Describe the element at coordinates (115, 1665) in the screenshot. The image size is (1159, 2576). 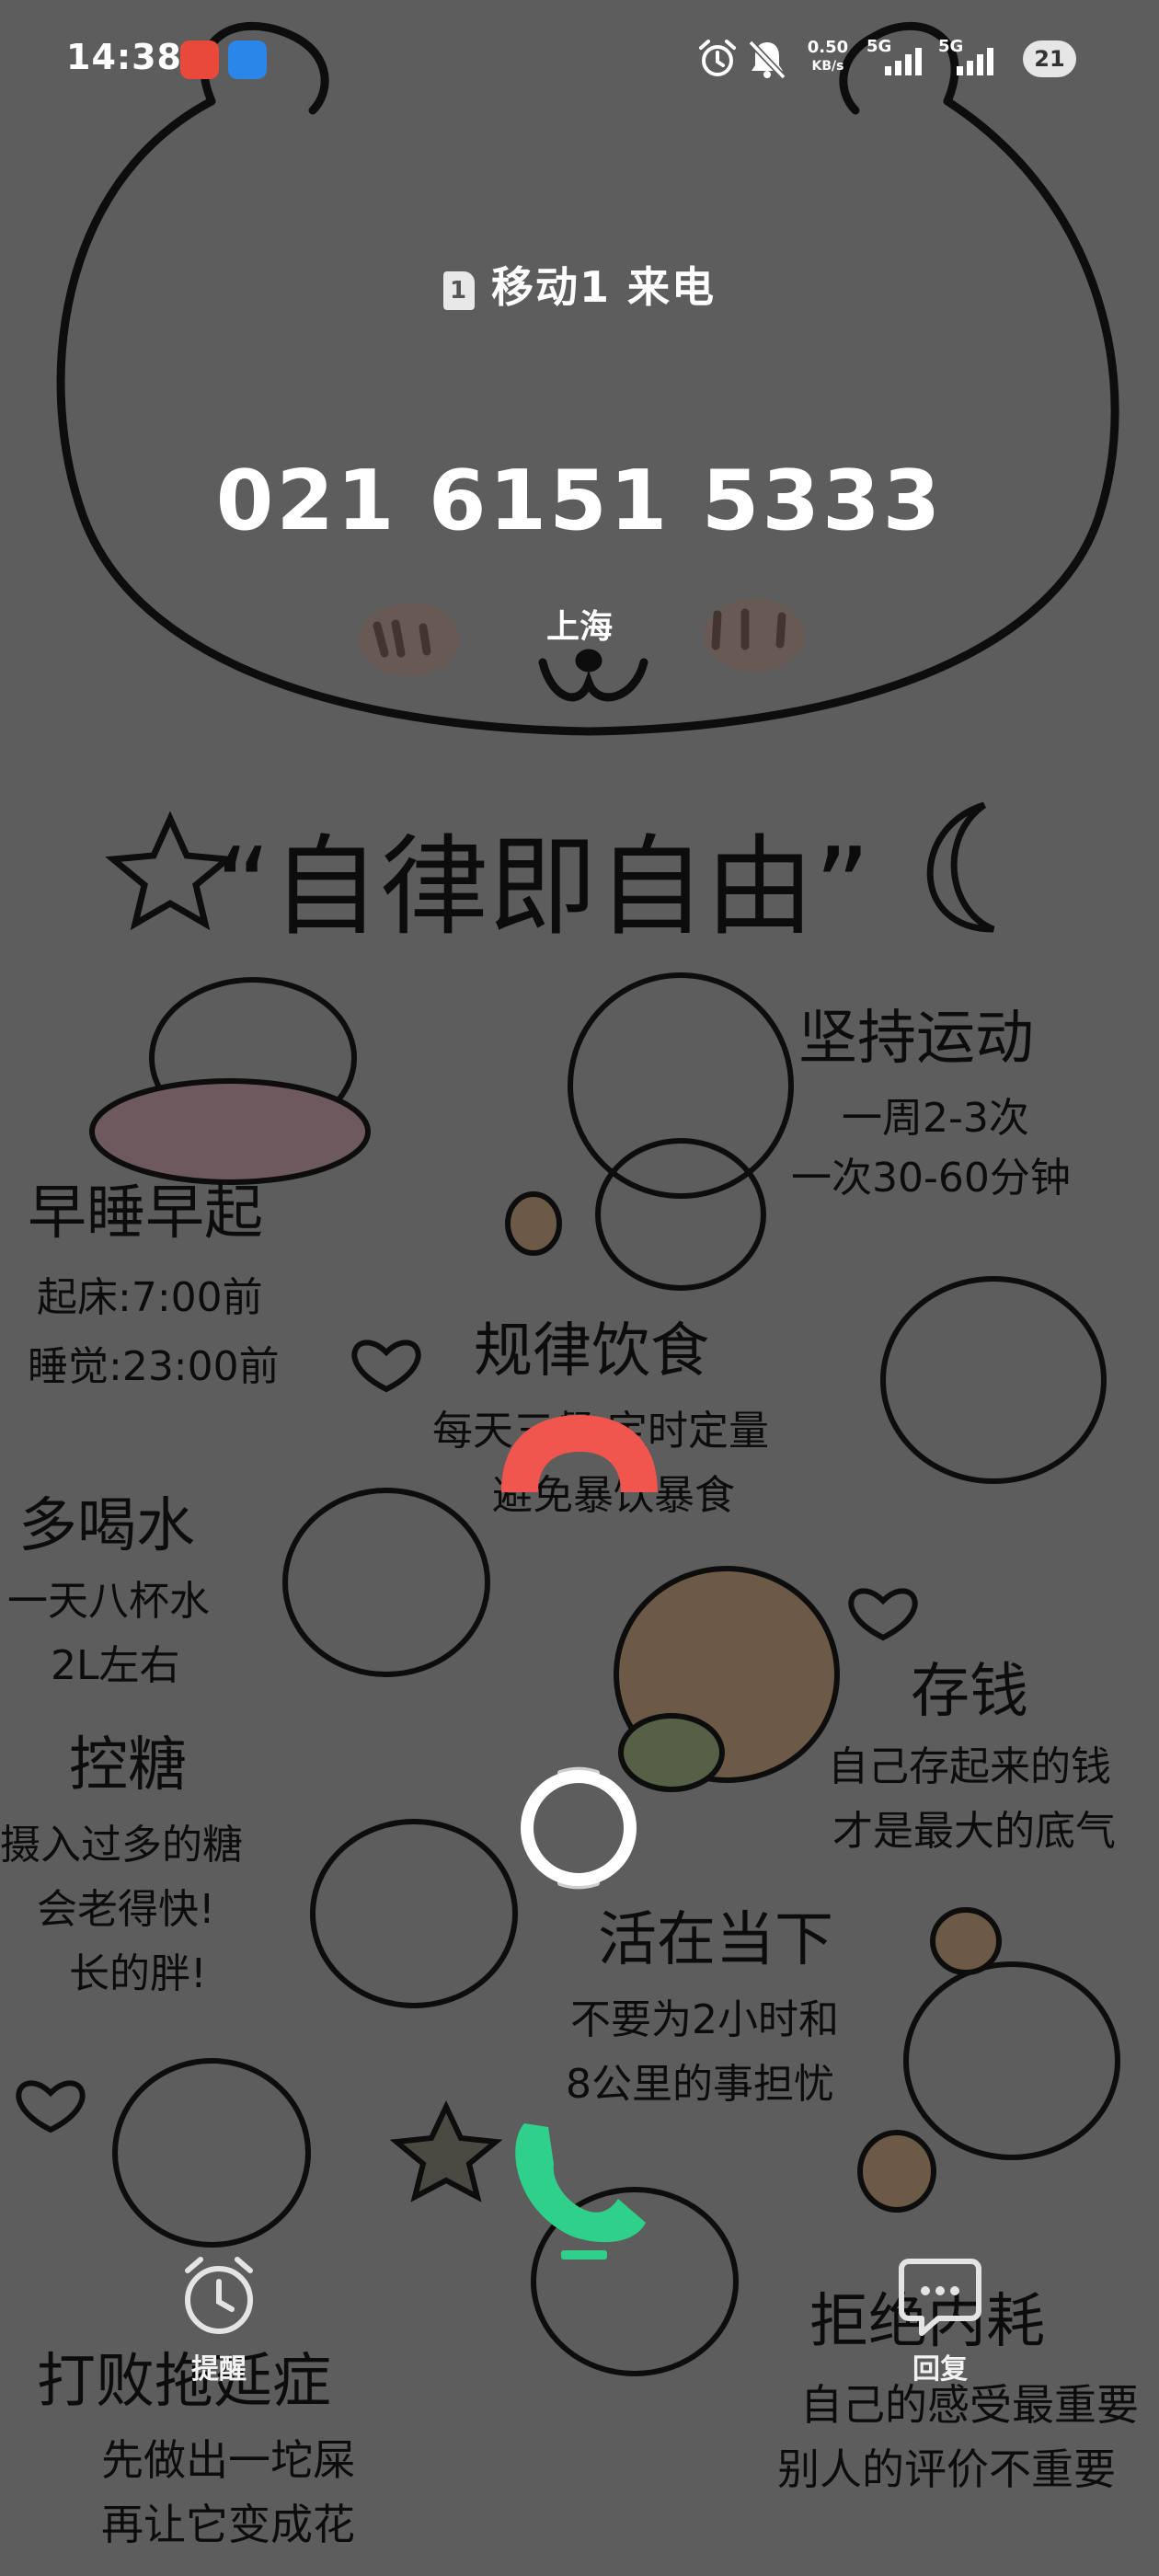
I see `svg-text: 2L左右` at that location.